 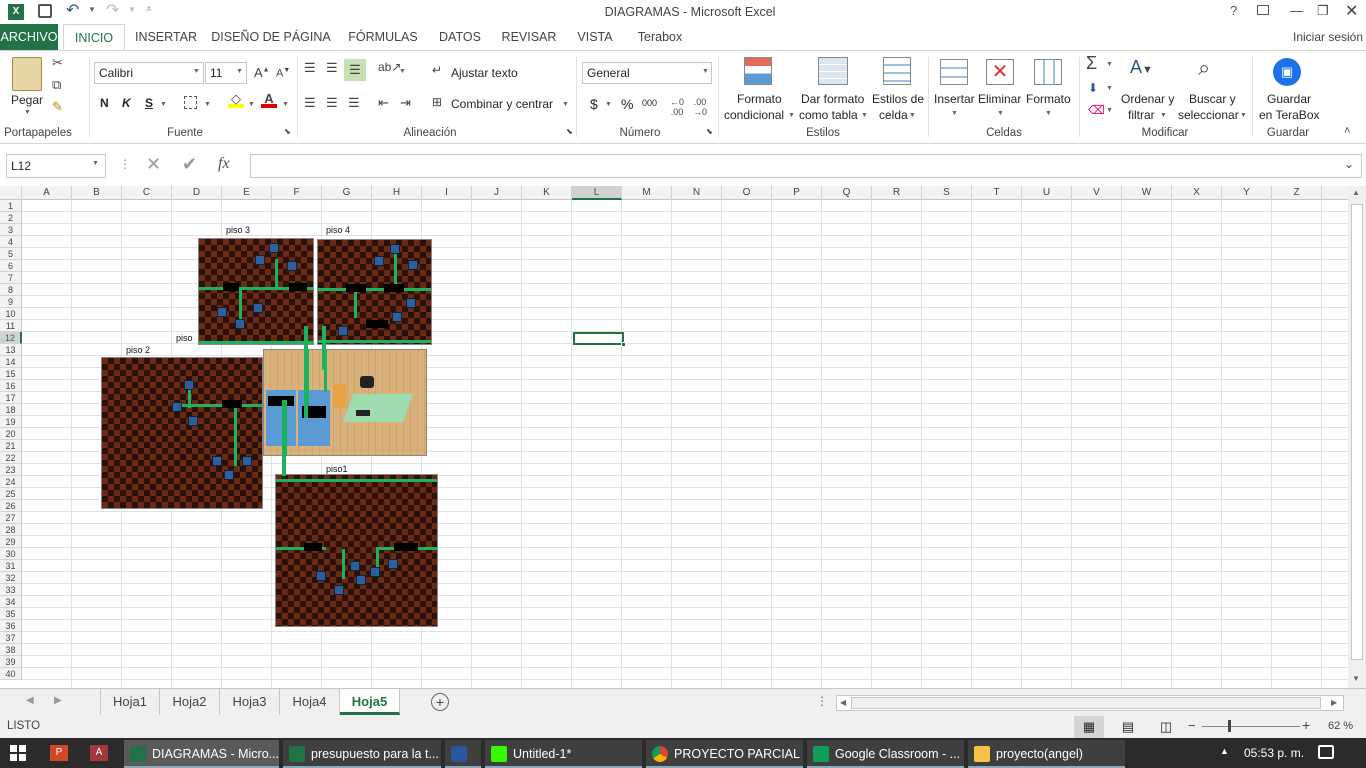 What do you see at coordinates (30, 700) in the screenshot?
I see `prev-sheet-icon: ◀` at bounding box center [30, 700].